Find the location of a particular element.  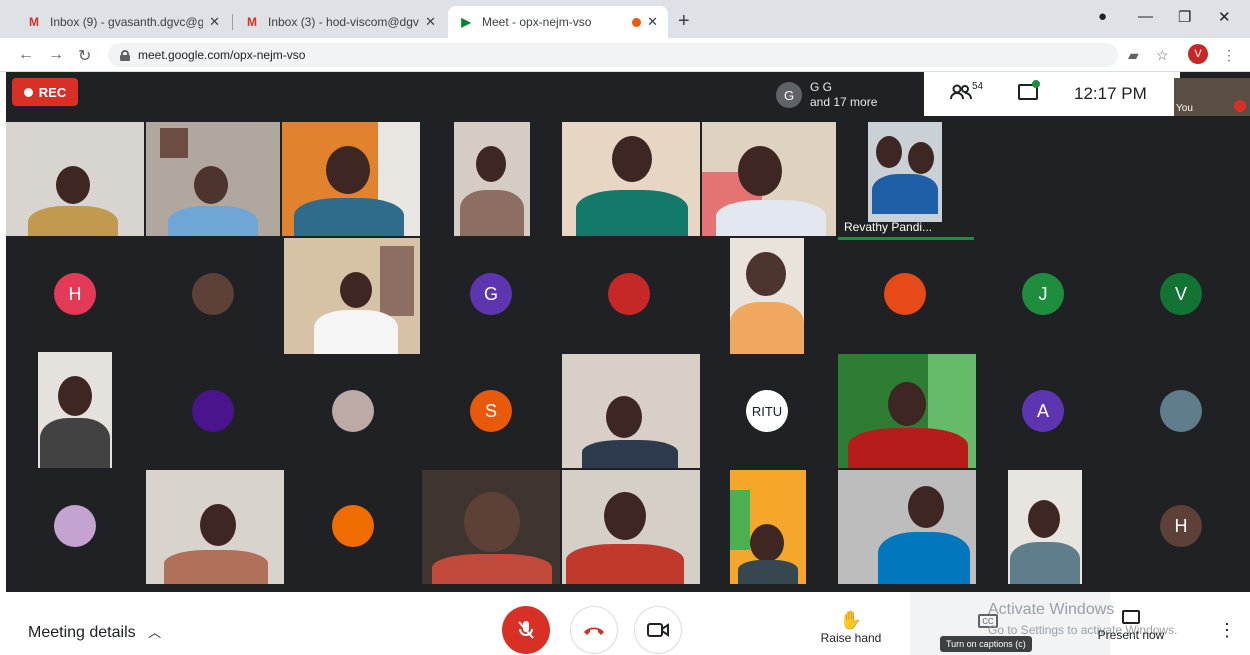

recording-indicator-icon is located at coordinates (637, 22).